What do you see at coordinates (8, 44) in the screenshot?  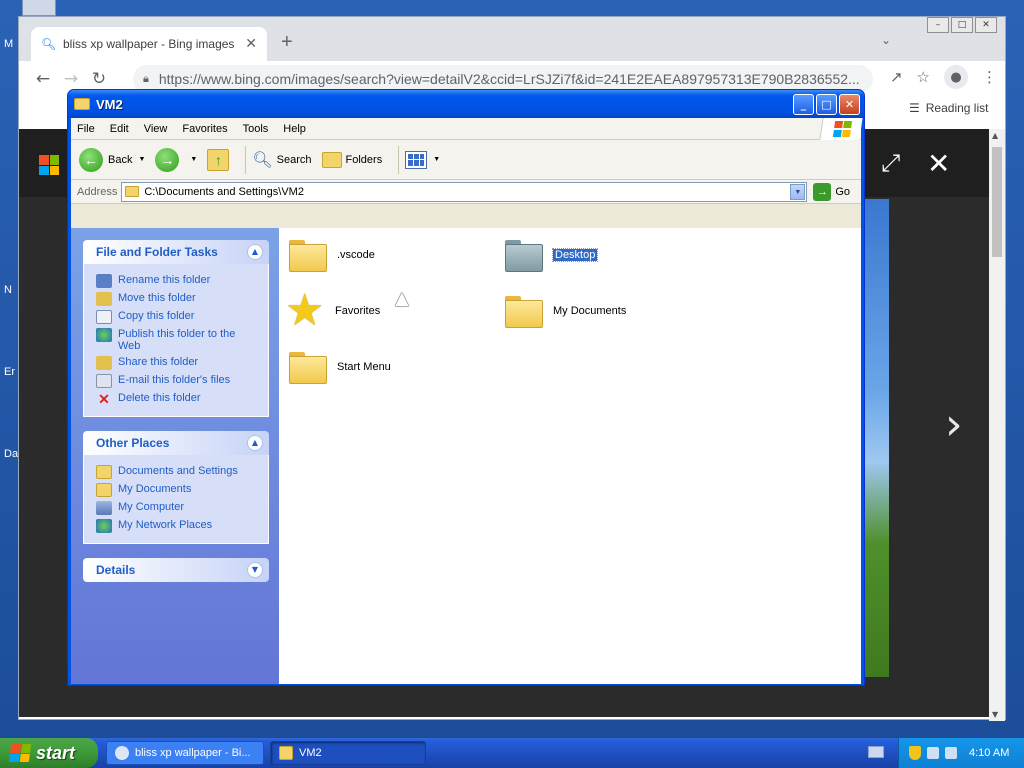 I see `desktop-icon-label: M` at bounding box center [8, 44].